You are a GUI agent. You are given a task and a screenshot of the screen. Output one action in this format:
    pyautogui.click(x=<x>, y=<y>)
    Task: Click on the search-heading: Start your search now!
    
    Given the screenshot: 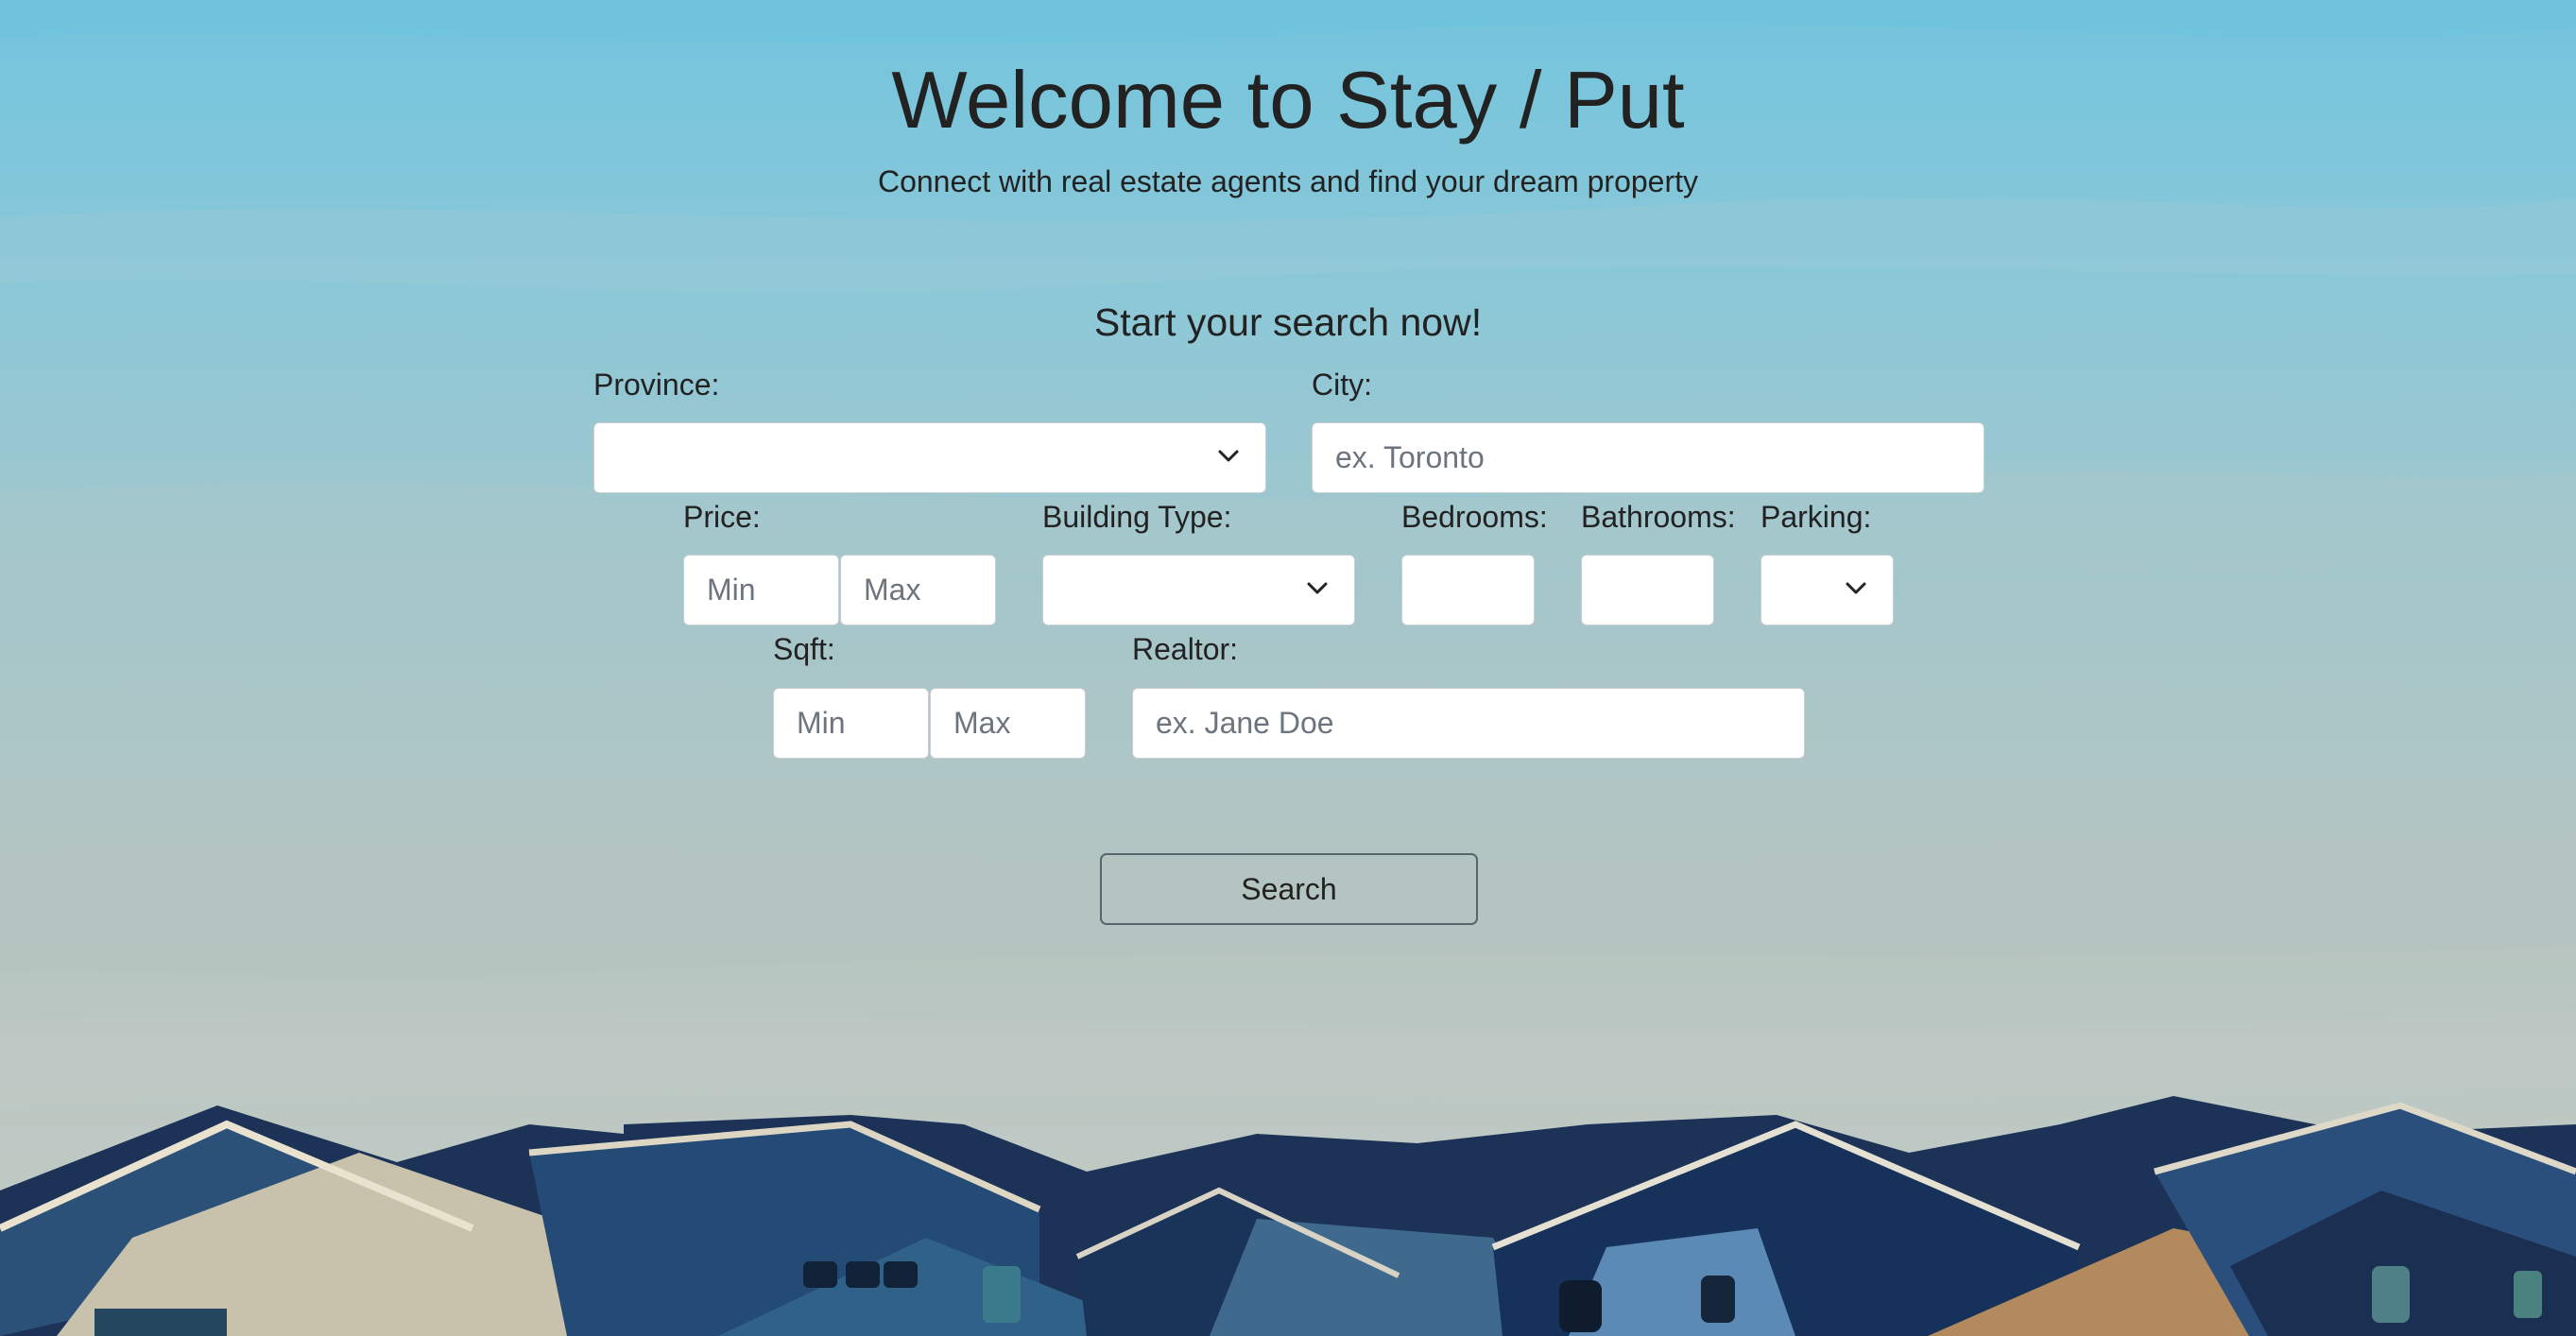 What is the action you would take?
    pyautogui.click(x=1288, y=322)
    